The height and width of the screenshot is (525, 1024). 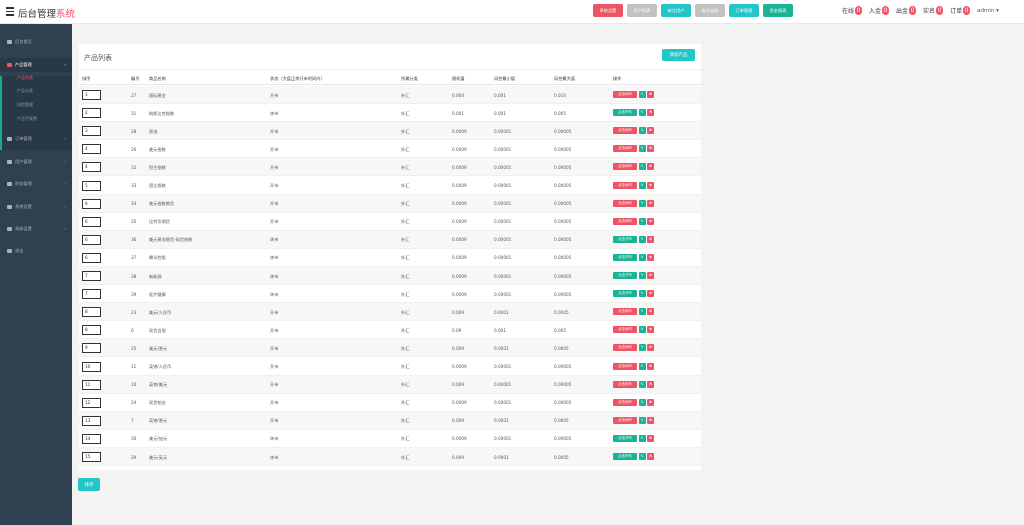 I want to click on sidebar-item-0: 后台首页, so click(x=36, y=42).